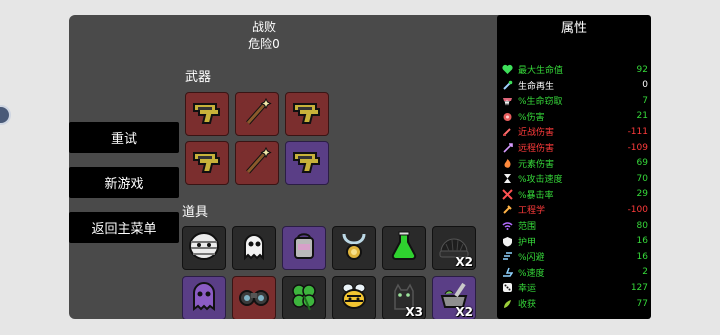 The image size is (720, 335). What do you see at coordinates (645, 100) in the screenshot?
I see `stat-value: 7` at bounding box center [645, 100].